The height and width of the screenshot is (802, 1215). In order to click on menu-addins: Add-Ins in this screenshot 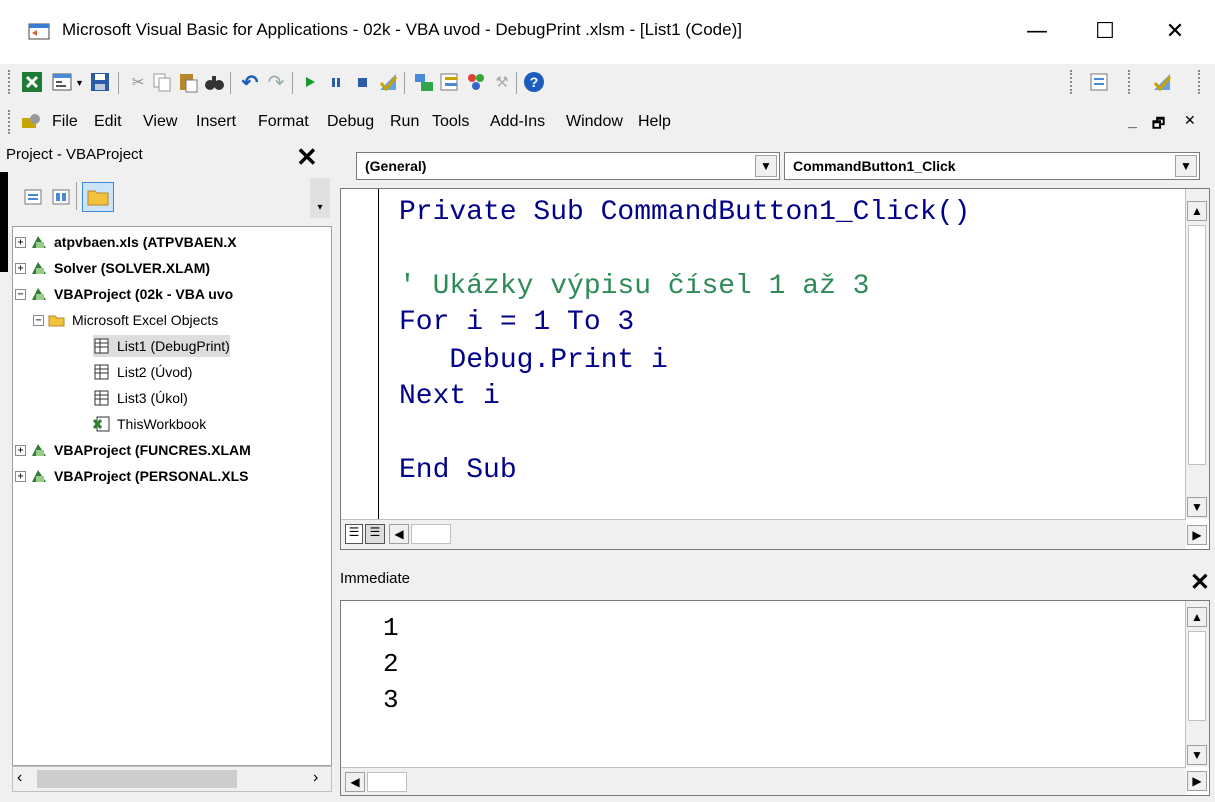, I will do `click(517, 122)`.